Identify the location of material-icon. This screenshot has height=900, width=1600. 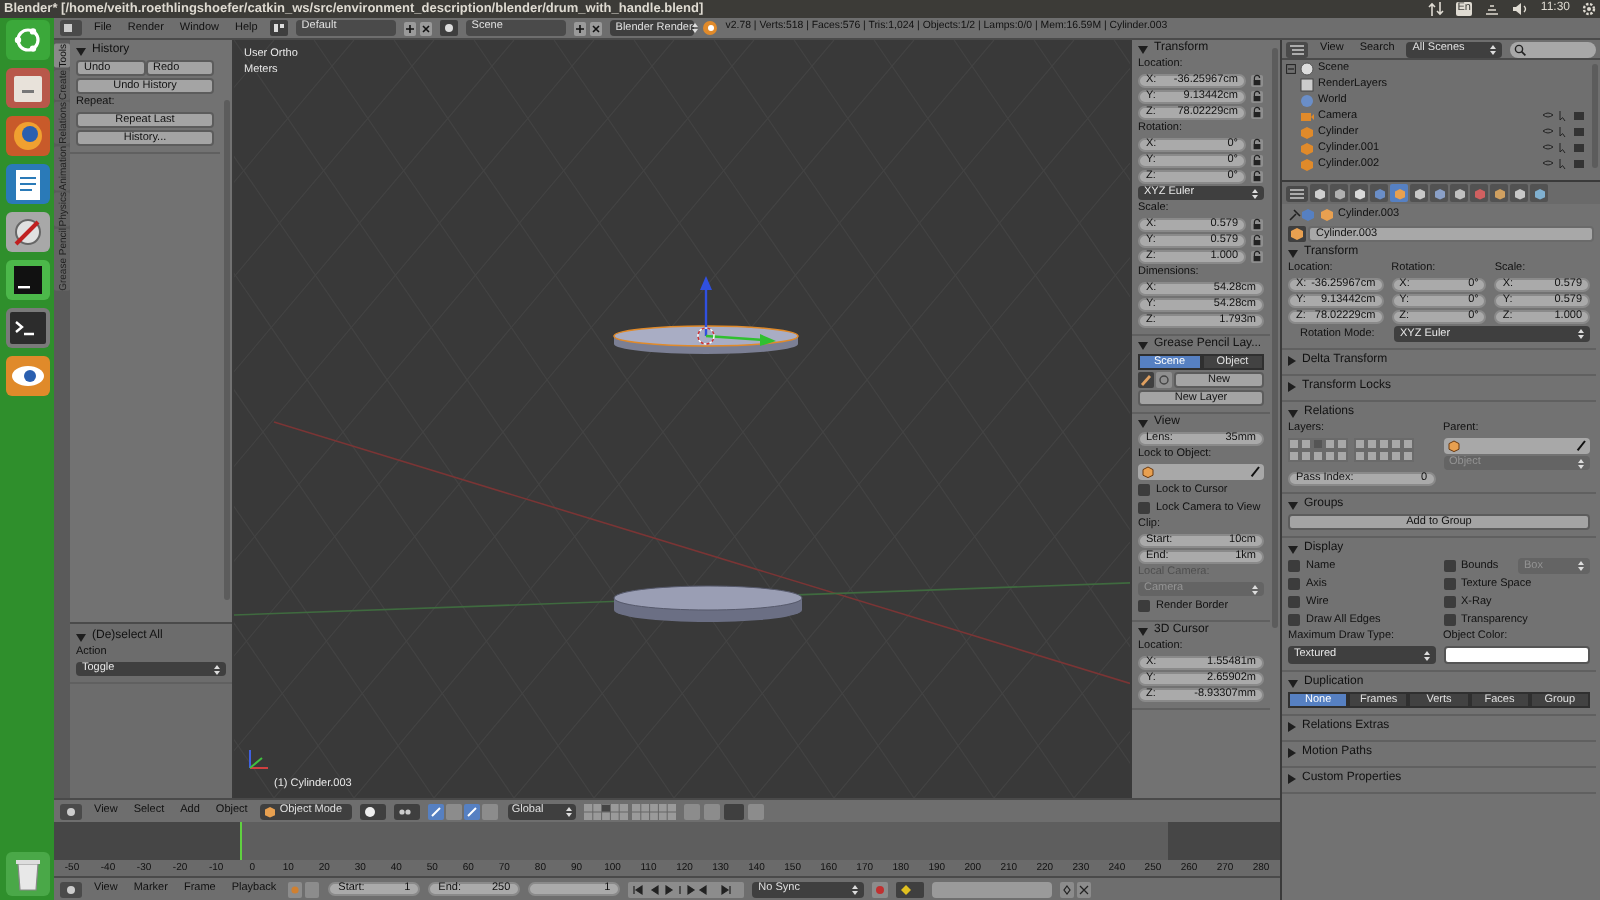
(1479, 193).